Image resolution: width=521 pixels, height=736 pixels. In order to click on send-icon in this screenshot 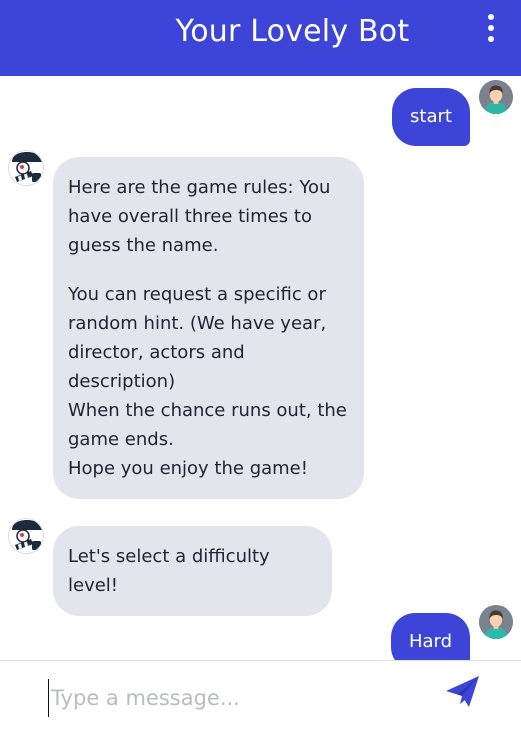, I will do `click(463, 692)`.